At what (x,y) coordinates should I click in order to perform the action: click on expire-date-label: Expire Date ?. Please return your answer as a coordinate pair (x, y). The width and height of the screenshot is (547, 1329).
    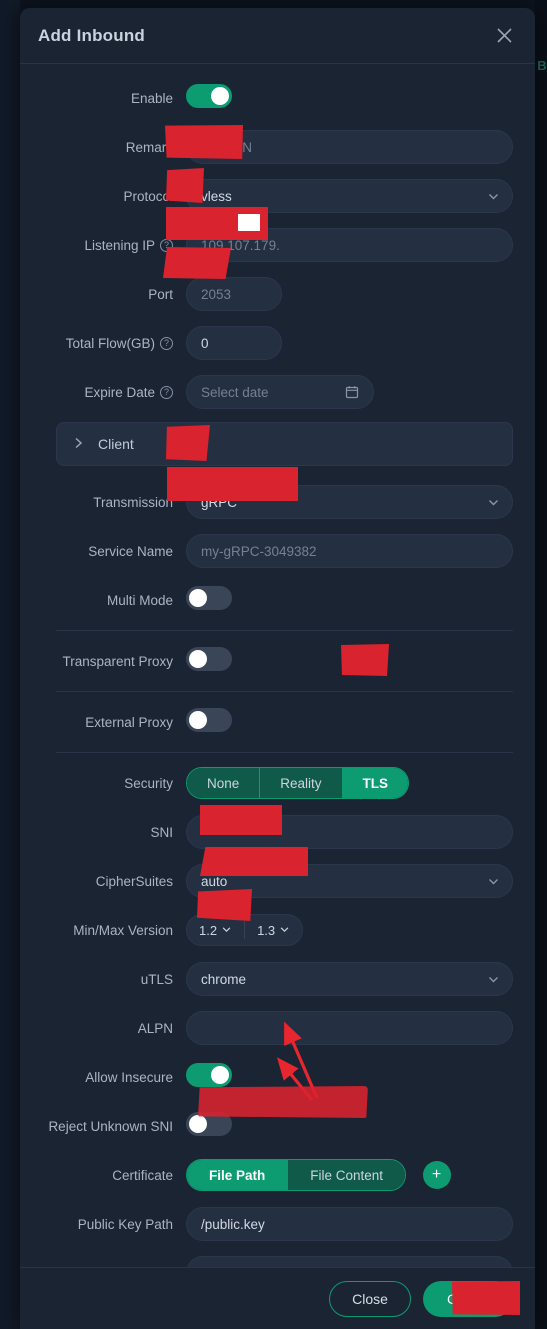
    Looking at the image, I should click on (112, 392).